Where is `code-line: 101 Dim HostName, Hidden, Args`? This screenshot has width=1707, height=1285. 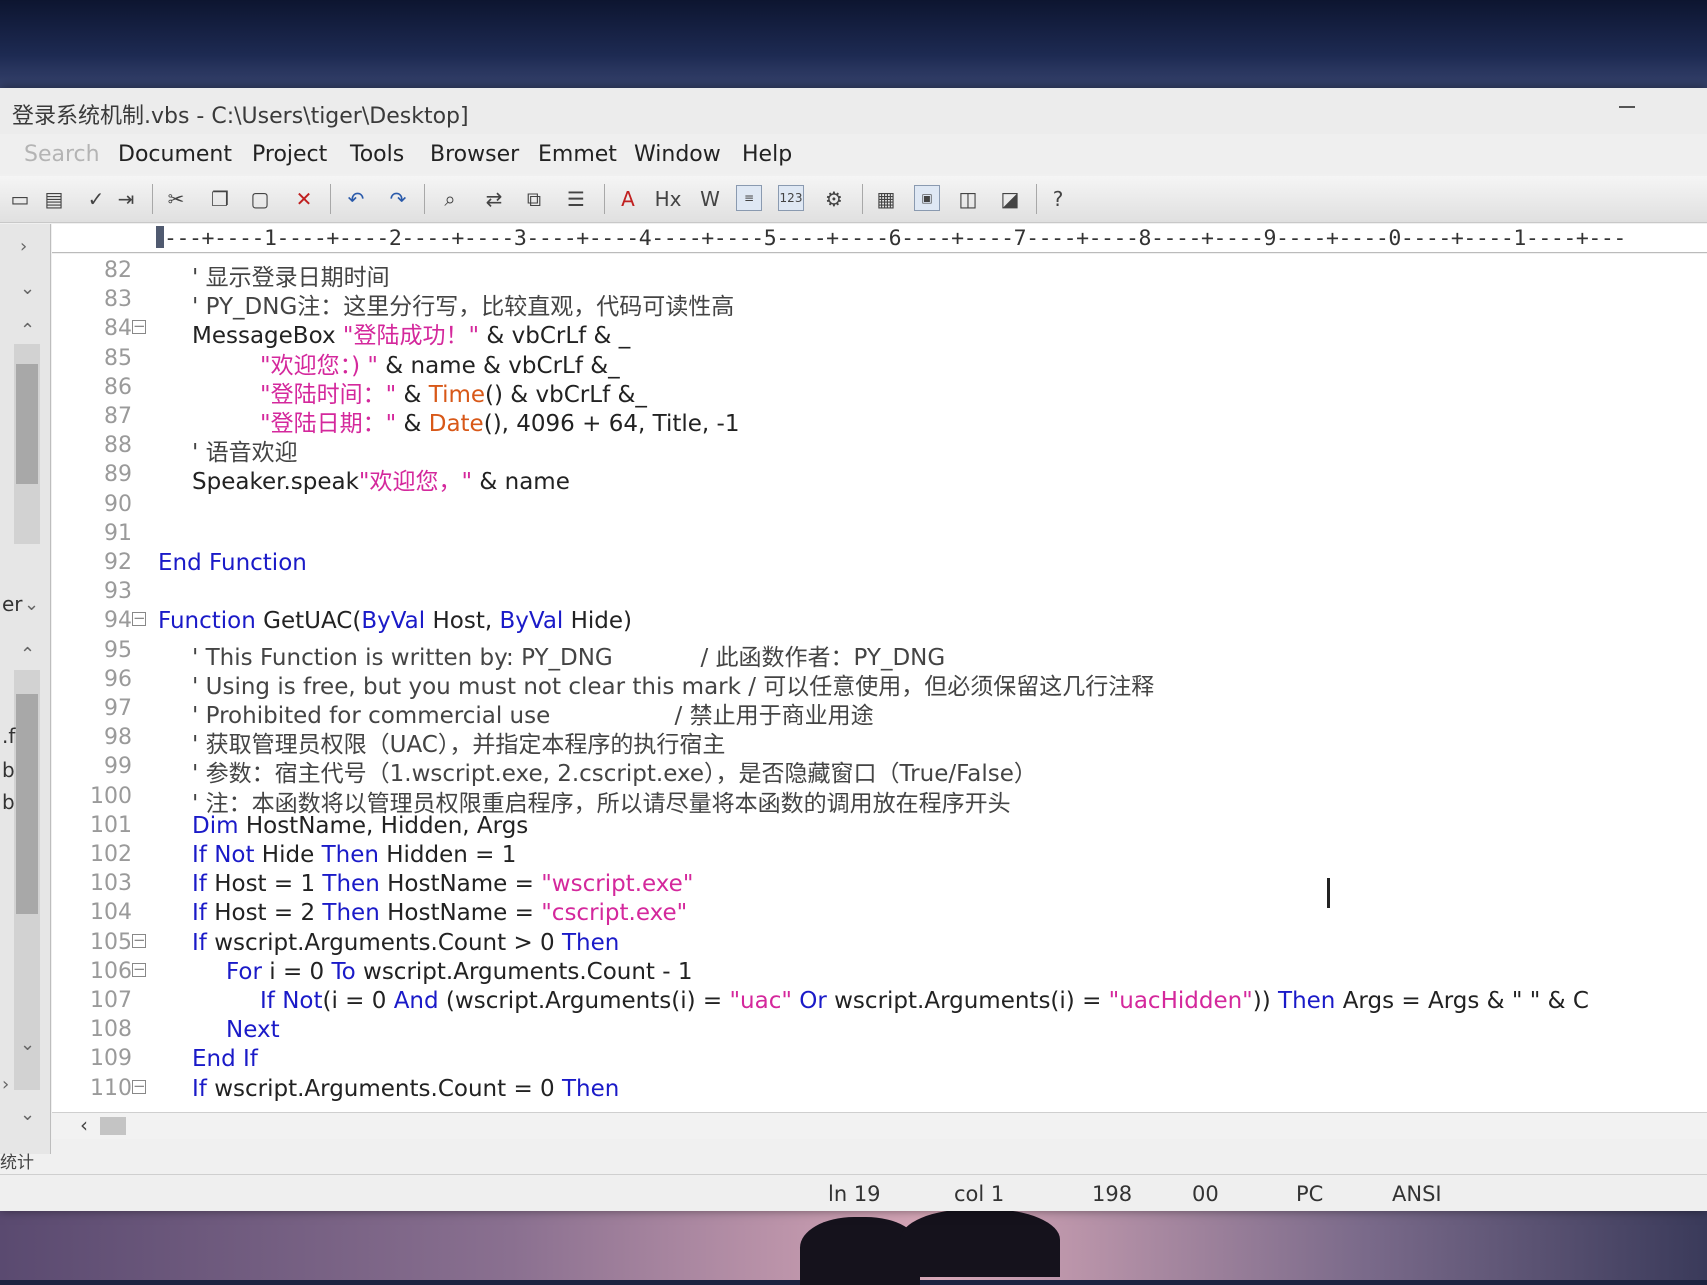
code-line: 101 Dim HostName, Hidden, Args is located at coordinates (879, 827).